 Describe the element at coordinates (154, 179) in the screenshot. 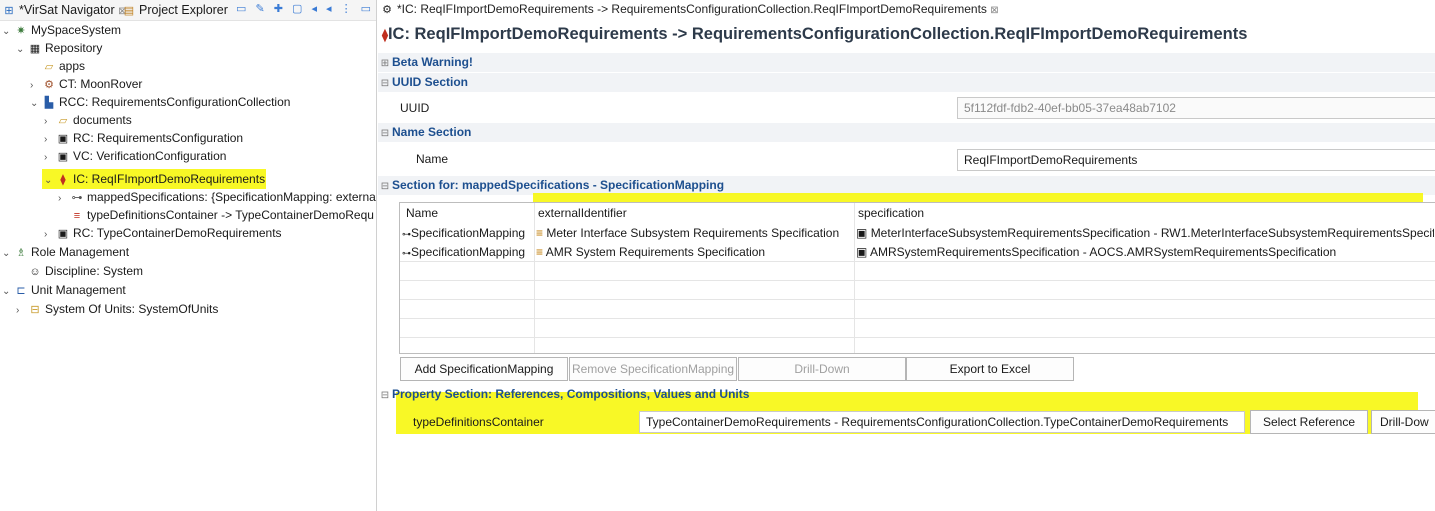

I see `tree-item-ic-reqifimport: ⌄ ⧫ IC: ReqIFImportDemoRequirements` at that location.